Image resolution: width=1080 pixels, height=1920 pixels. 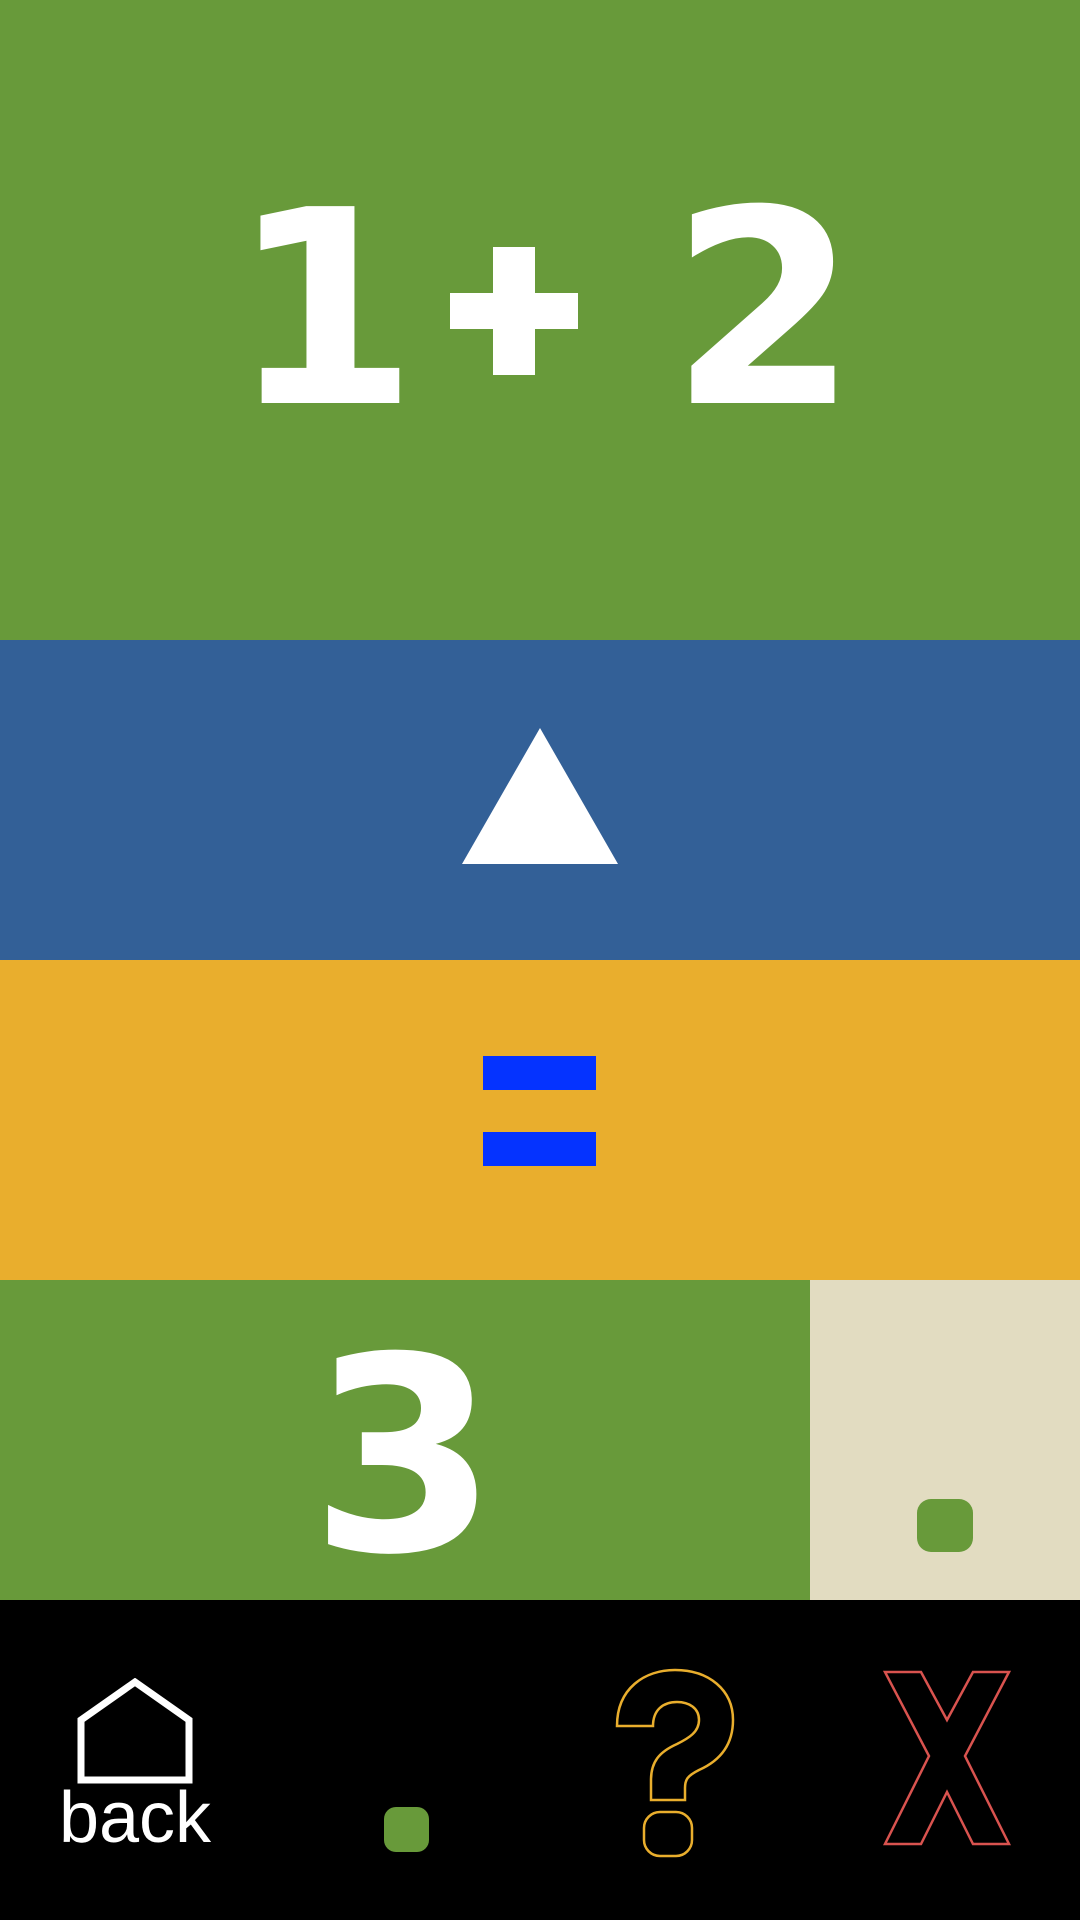 What do you see at coordinates (540, 796) in the screenshot?
I see `triangle-up-icon` at bounding box center [540, 796].